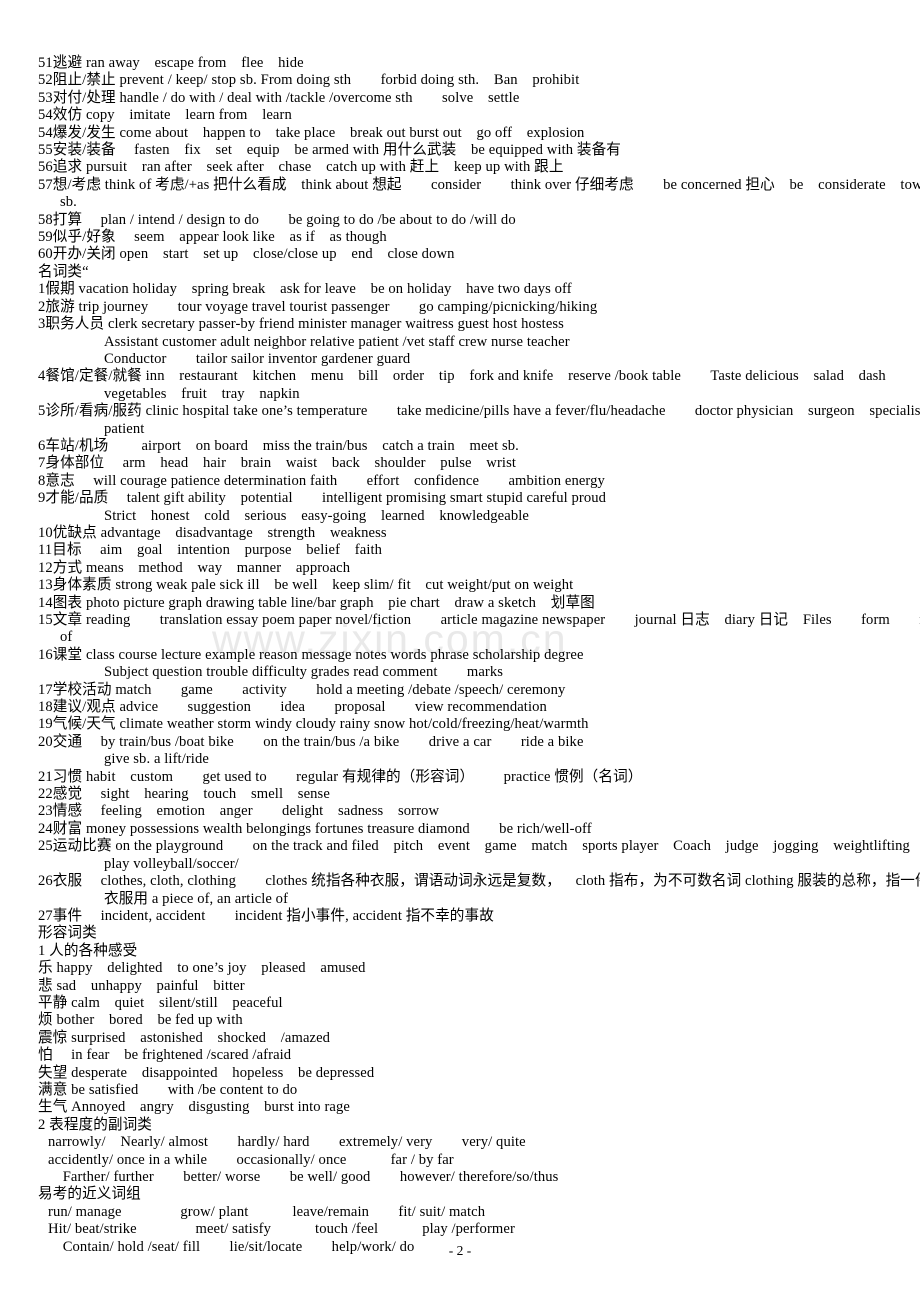 The image size is (920, 1302). Describe the element at coordinates (196, 898) in the screenshot. I see `vocab-entry-continuation: 衣服用 a piece of, an article of` at that location.